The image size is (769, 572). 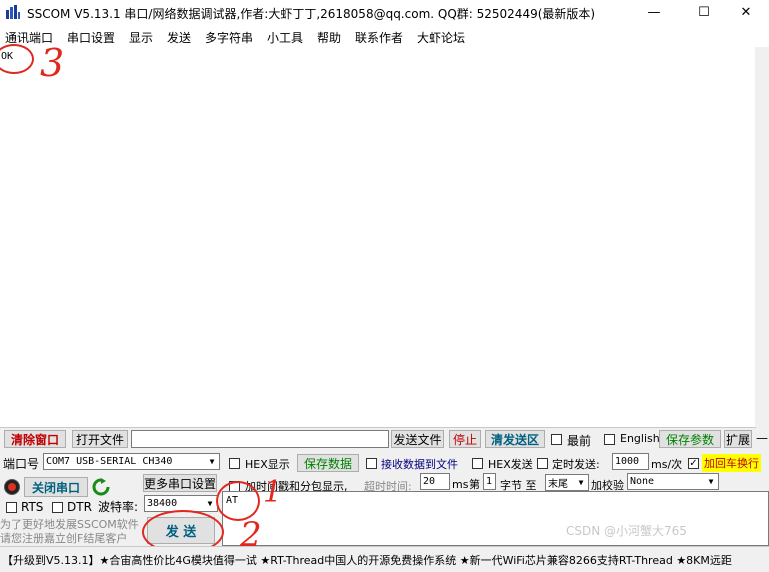 I want to click on baud-label: 波特率:, so click(x=118, y=507).